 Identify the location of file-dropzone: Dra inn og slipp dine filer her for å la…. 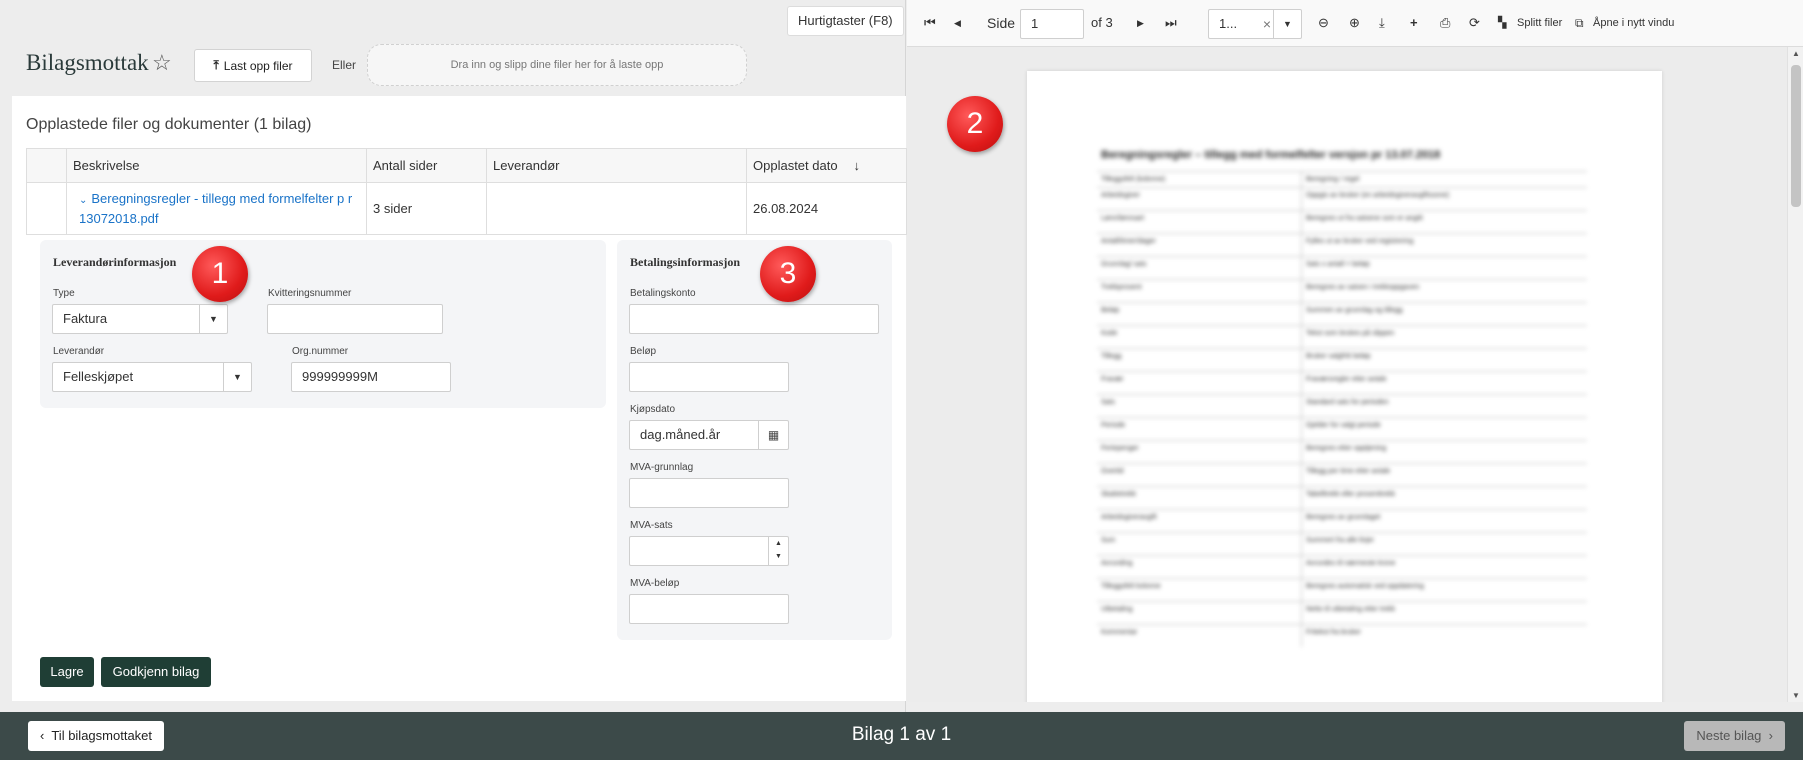
(557, 65).